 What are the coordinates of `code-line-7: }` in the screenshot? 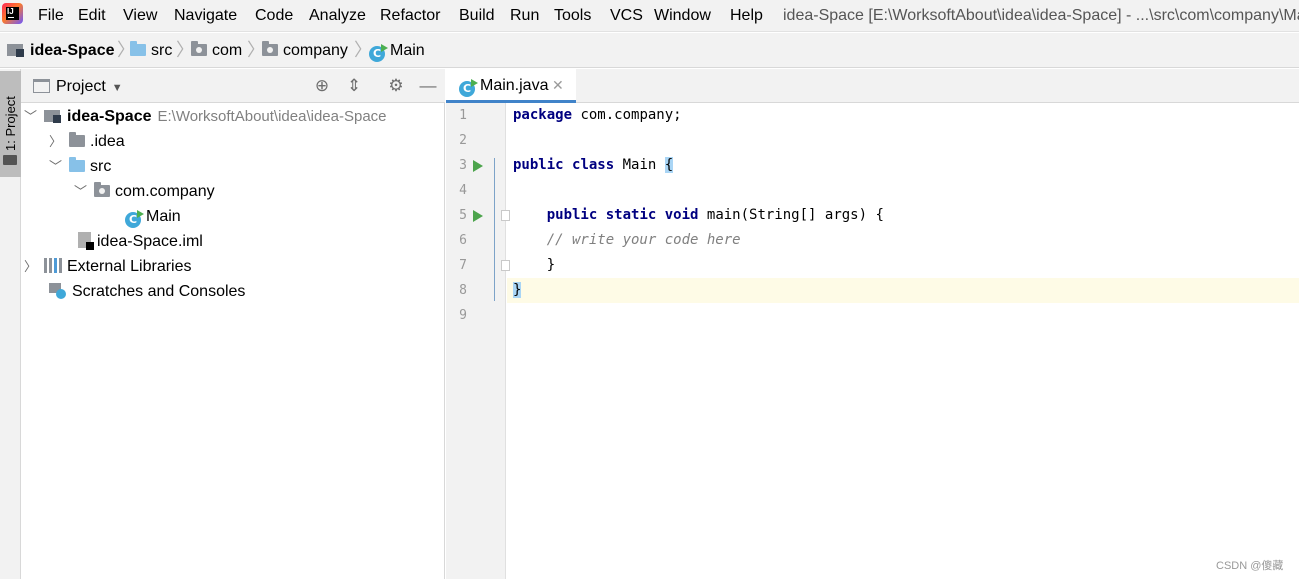 It's located at (534, 265).